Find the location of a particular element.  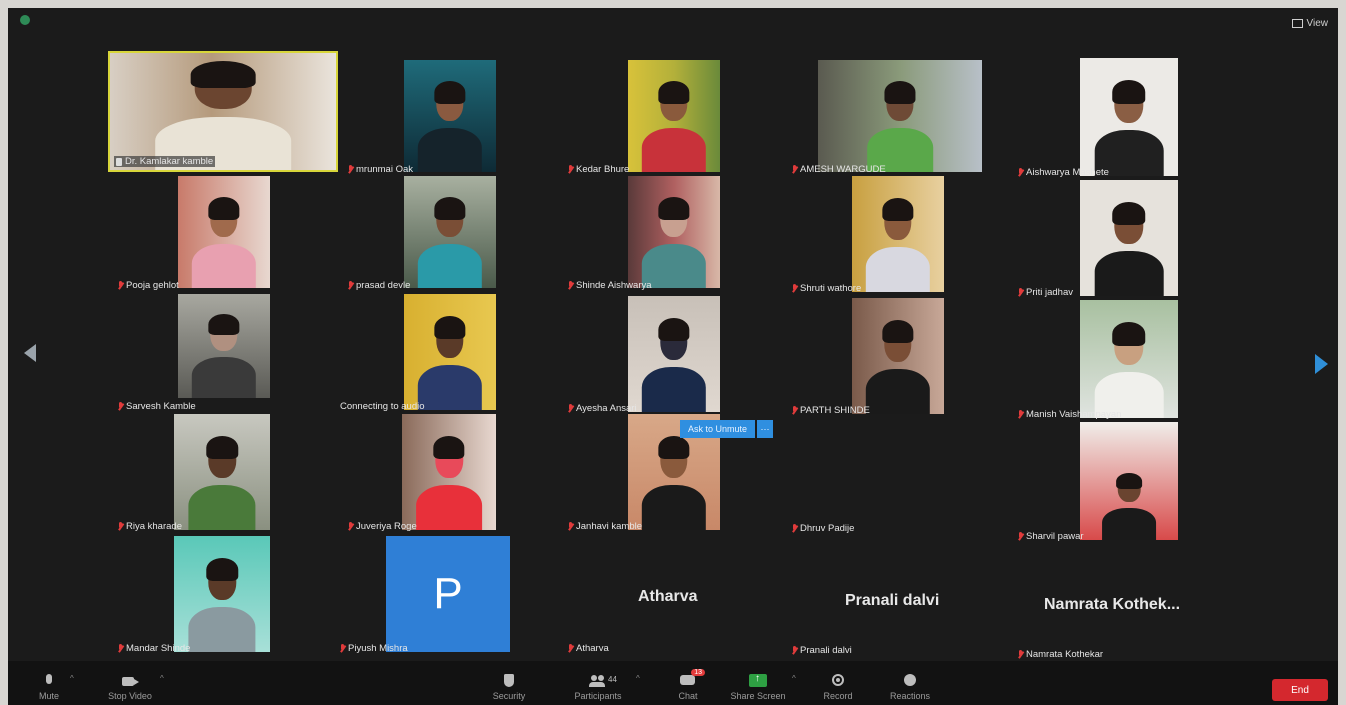

participant-name: Sarvesh Kamble is located at coordinates (161, 406).